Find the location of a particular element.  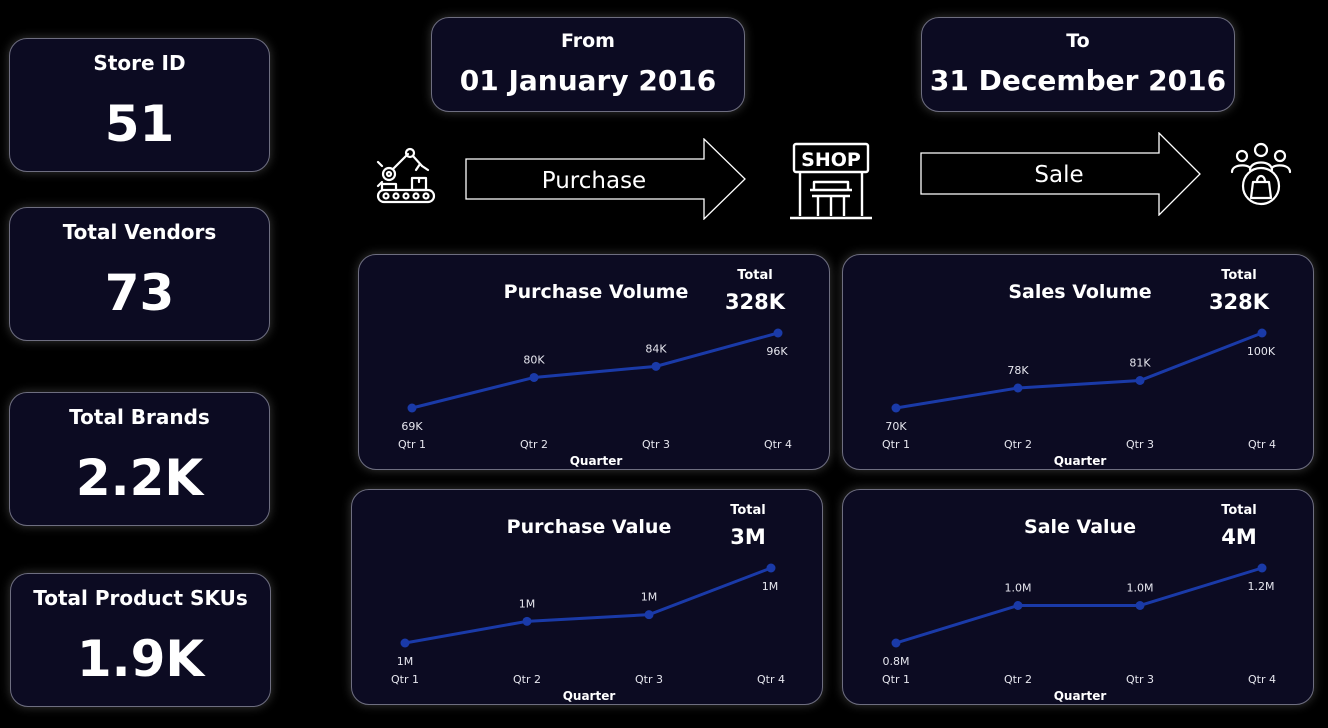

total-vendors-label: Total Vendors is located at coordinates (139, 232).